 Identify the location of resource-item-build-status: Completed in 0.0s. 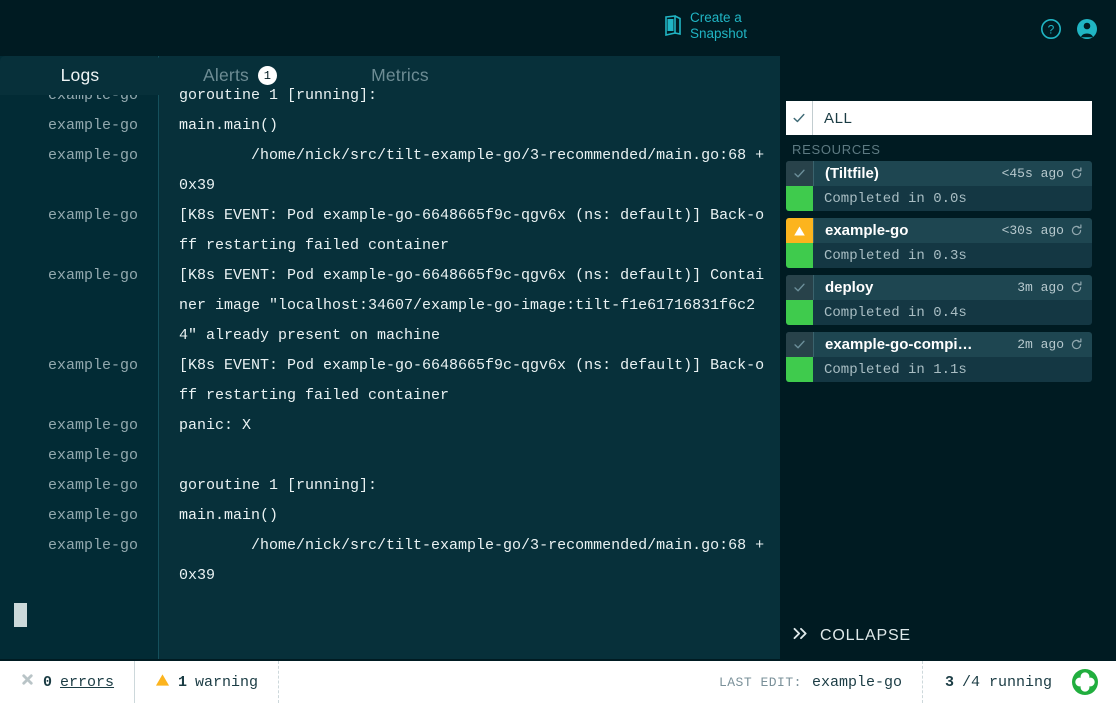
(939, 198).